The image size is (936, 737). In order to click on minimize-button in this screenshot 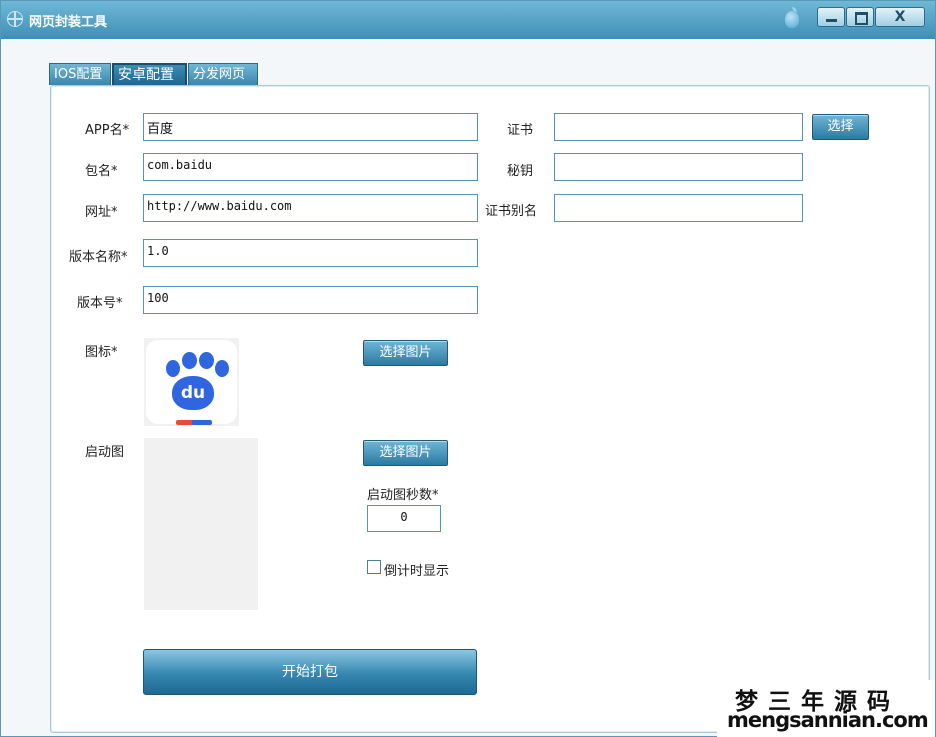, I will do `click(831, 17)`.